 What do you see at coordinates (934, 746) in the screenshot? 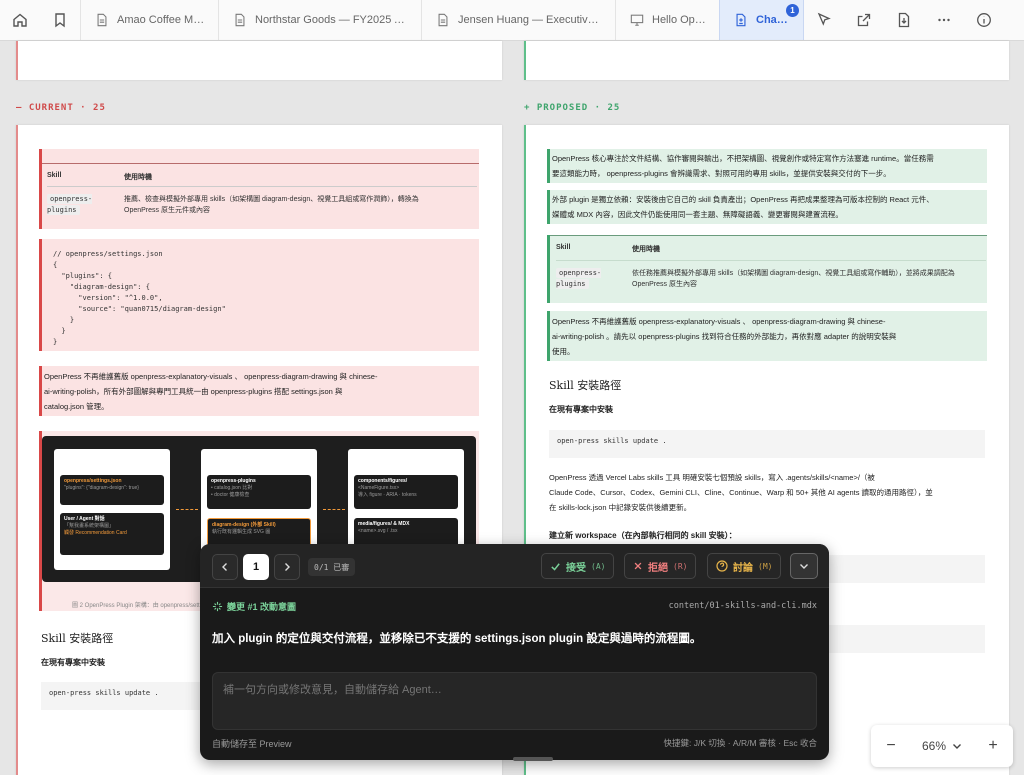
I see `zoom-level: 66%` at bounding box center [934, 746].